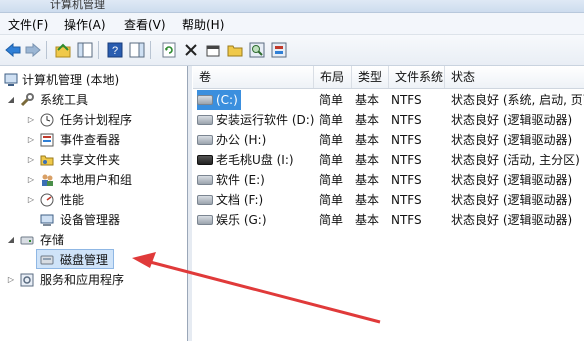 The image size is (584, 341). Describe the element at coordinates (33, 50) in the screenshot. I see `forward-icon` at that location.